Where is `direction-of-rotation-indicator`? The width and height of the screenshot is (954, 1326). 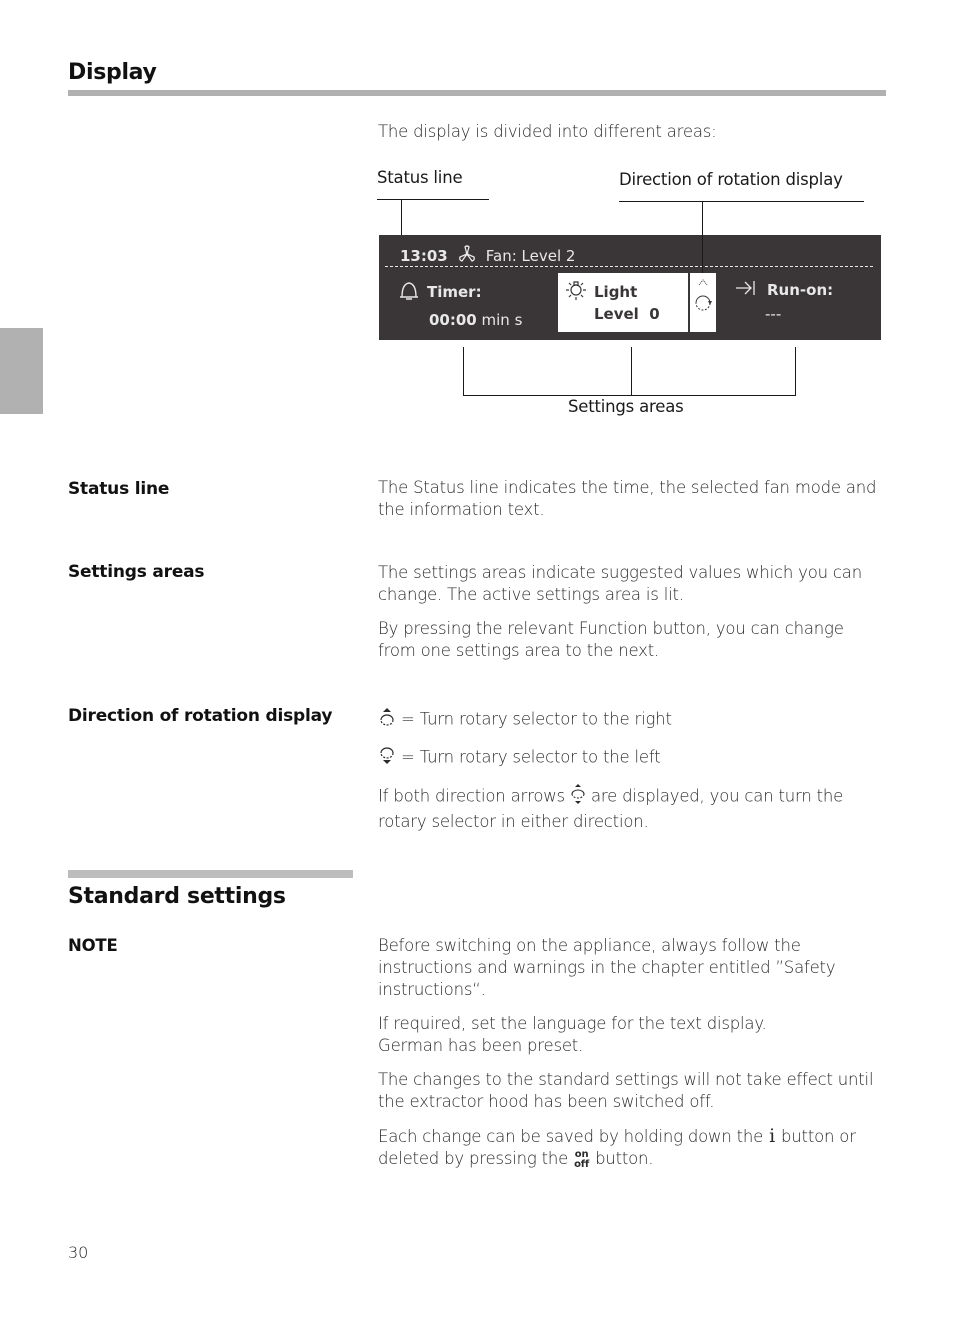 direction-of-rotation-indicator is located at coordinates (703, 302).